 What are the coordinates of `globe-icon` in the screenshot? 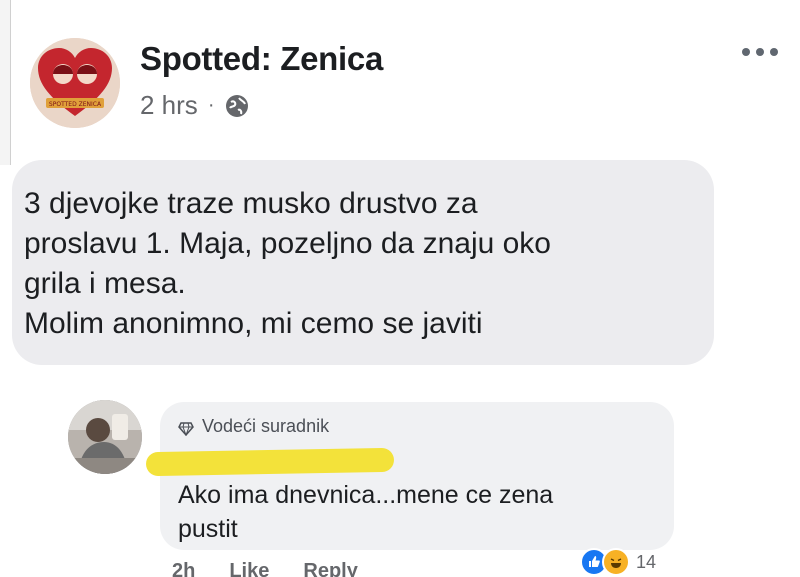 It's located at (237, 106).